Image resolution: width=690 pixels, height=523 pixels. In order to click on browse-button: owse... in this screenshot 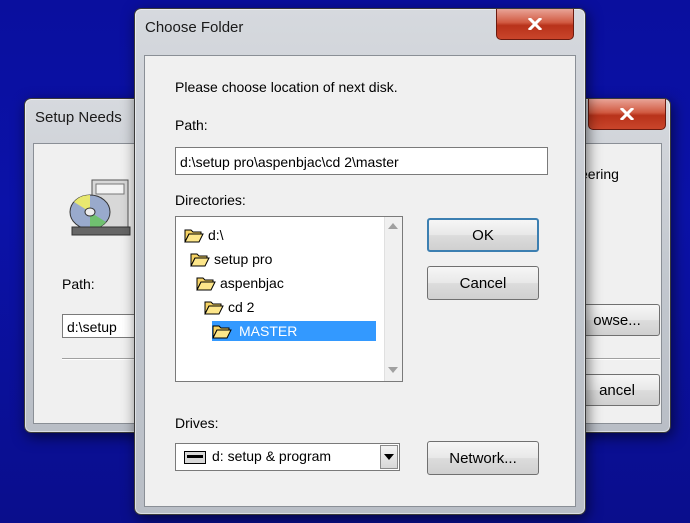, I will do `click(617, 320)`.